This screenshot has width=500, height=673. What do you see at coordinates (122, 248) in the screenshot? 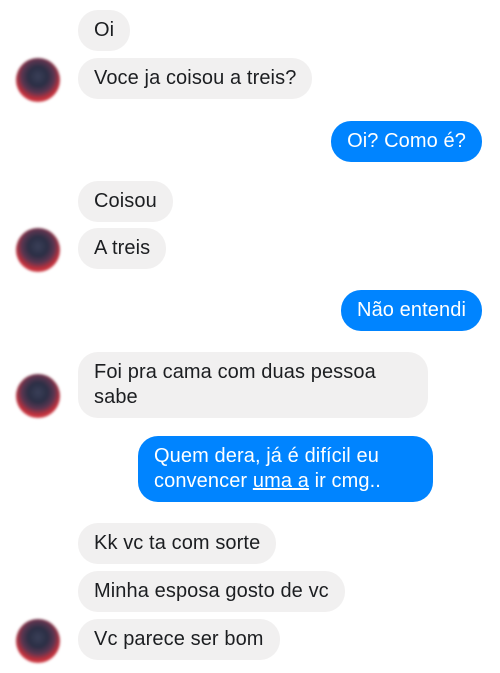
I see `message-incoming: A treis` at bounding box center [122, 248].